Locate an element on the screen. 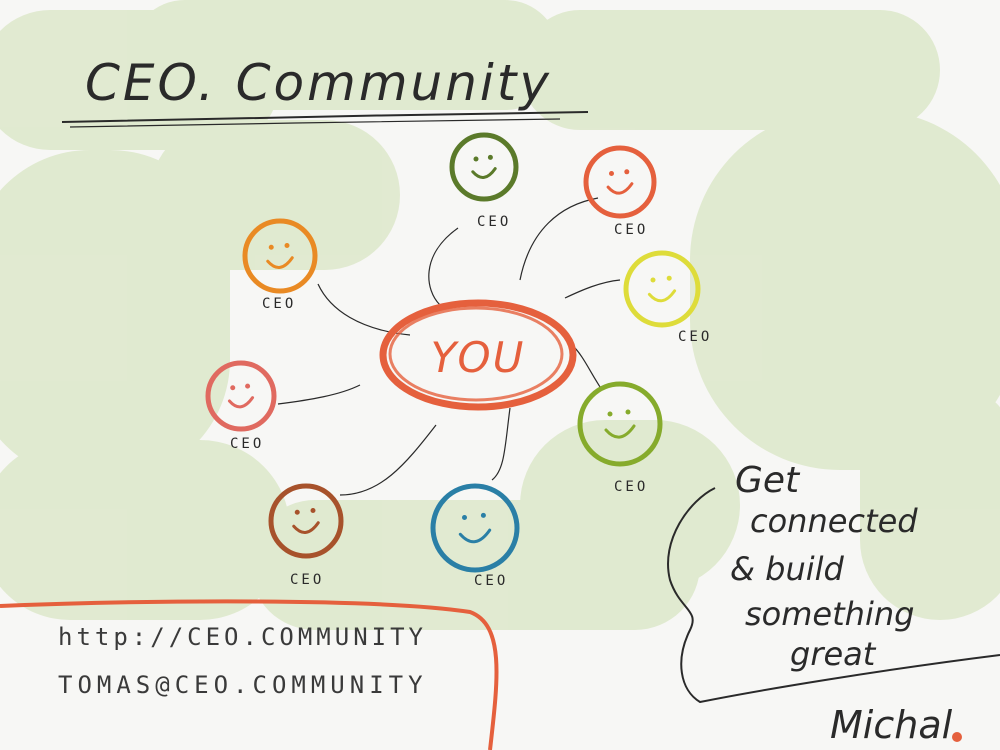  slogan-line-4: something is located at coordinates (829, 614).